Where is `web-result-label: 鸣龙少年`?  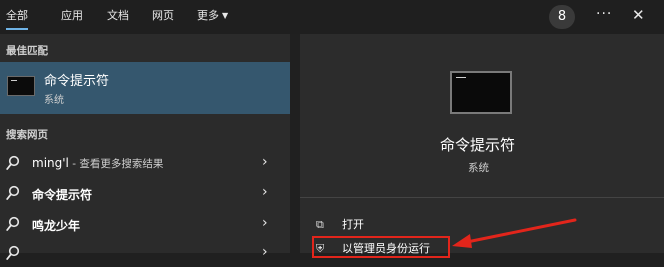 web-result-label: 鸣龙少年 is located at coordinates (56, 226).